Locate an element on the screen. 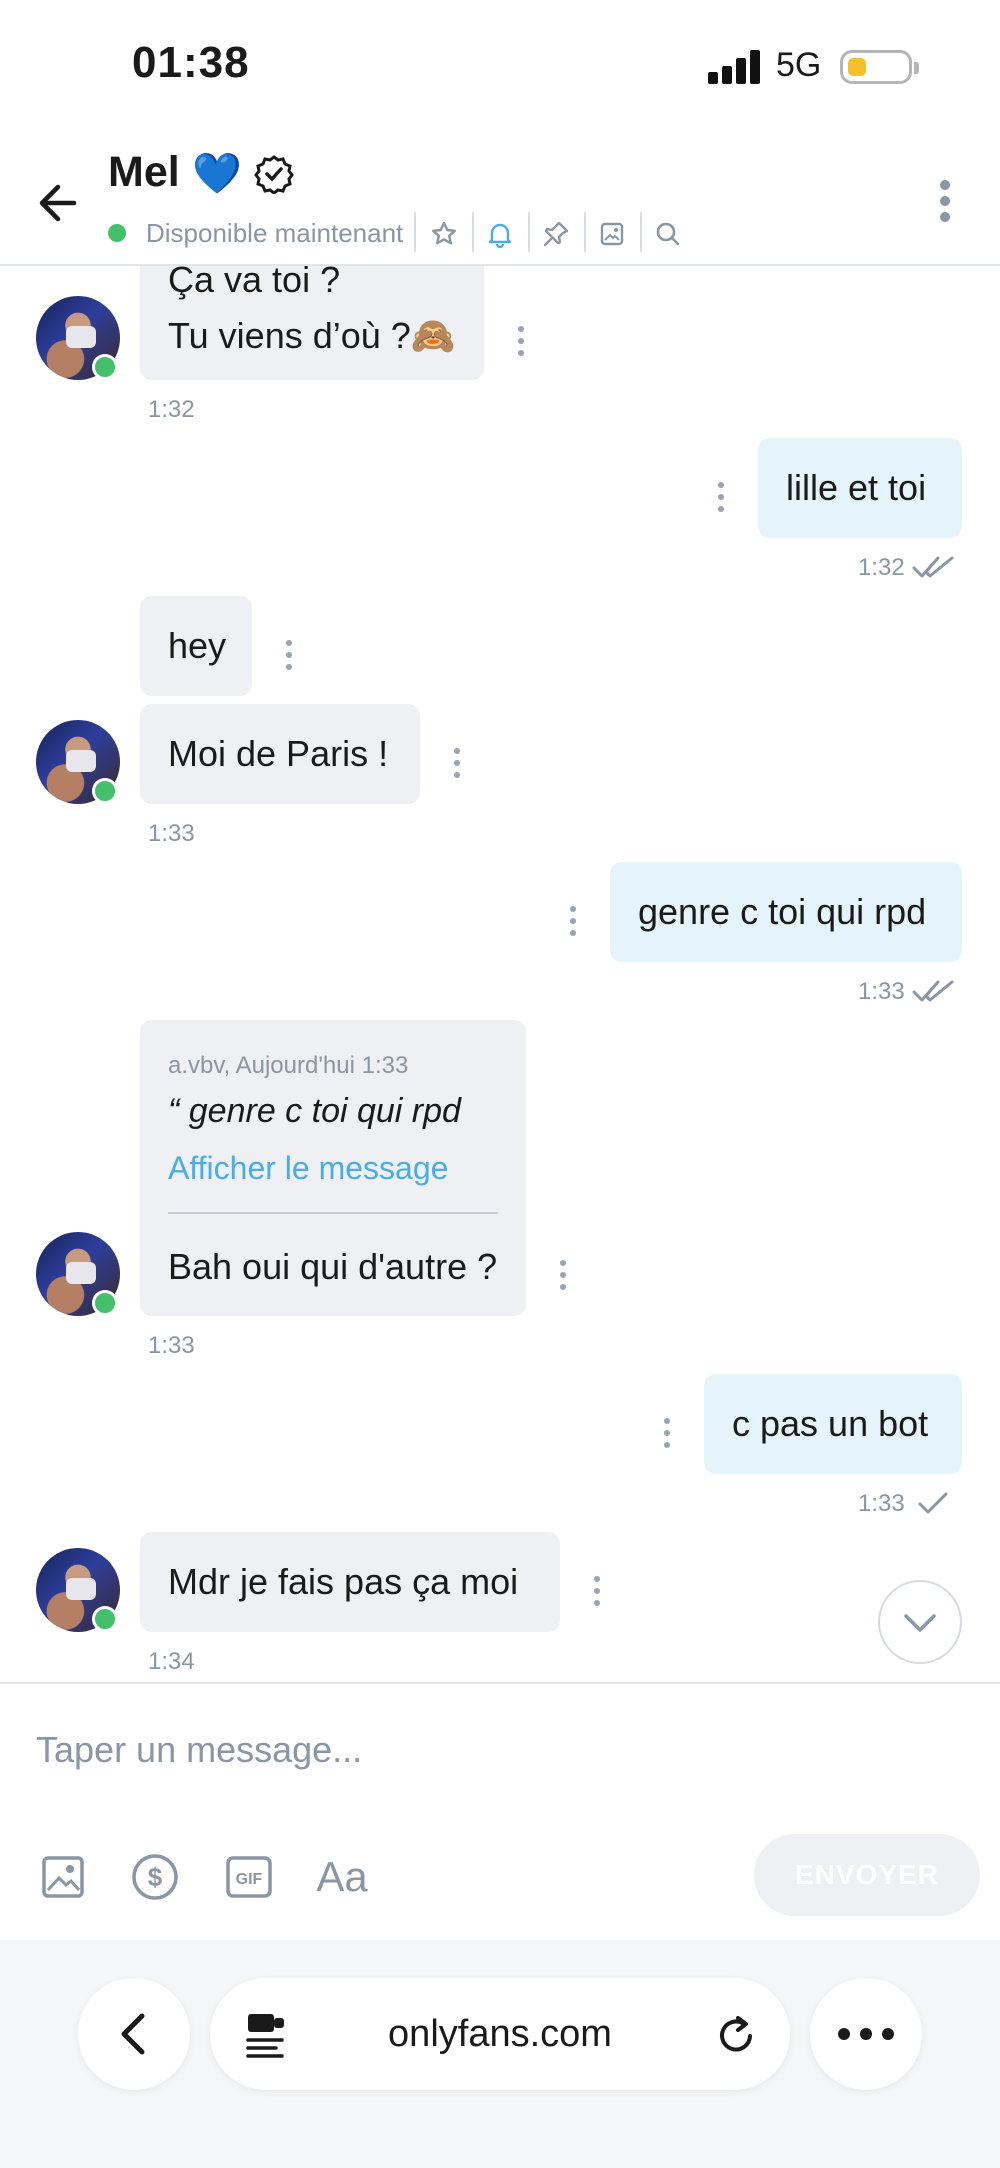 The image size is (1000, 2168). heart-icon: 💙 is located at coordinates (217, 174).